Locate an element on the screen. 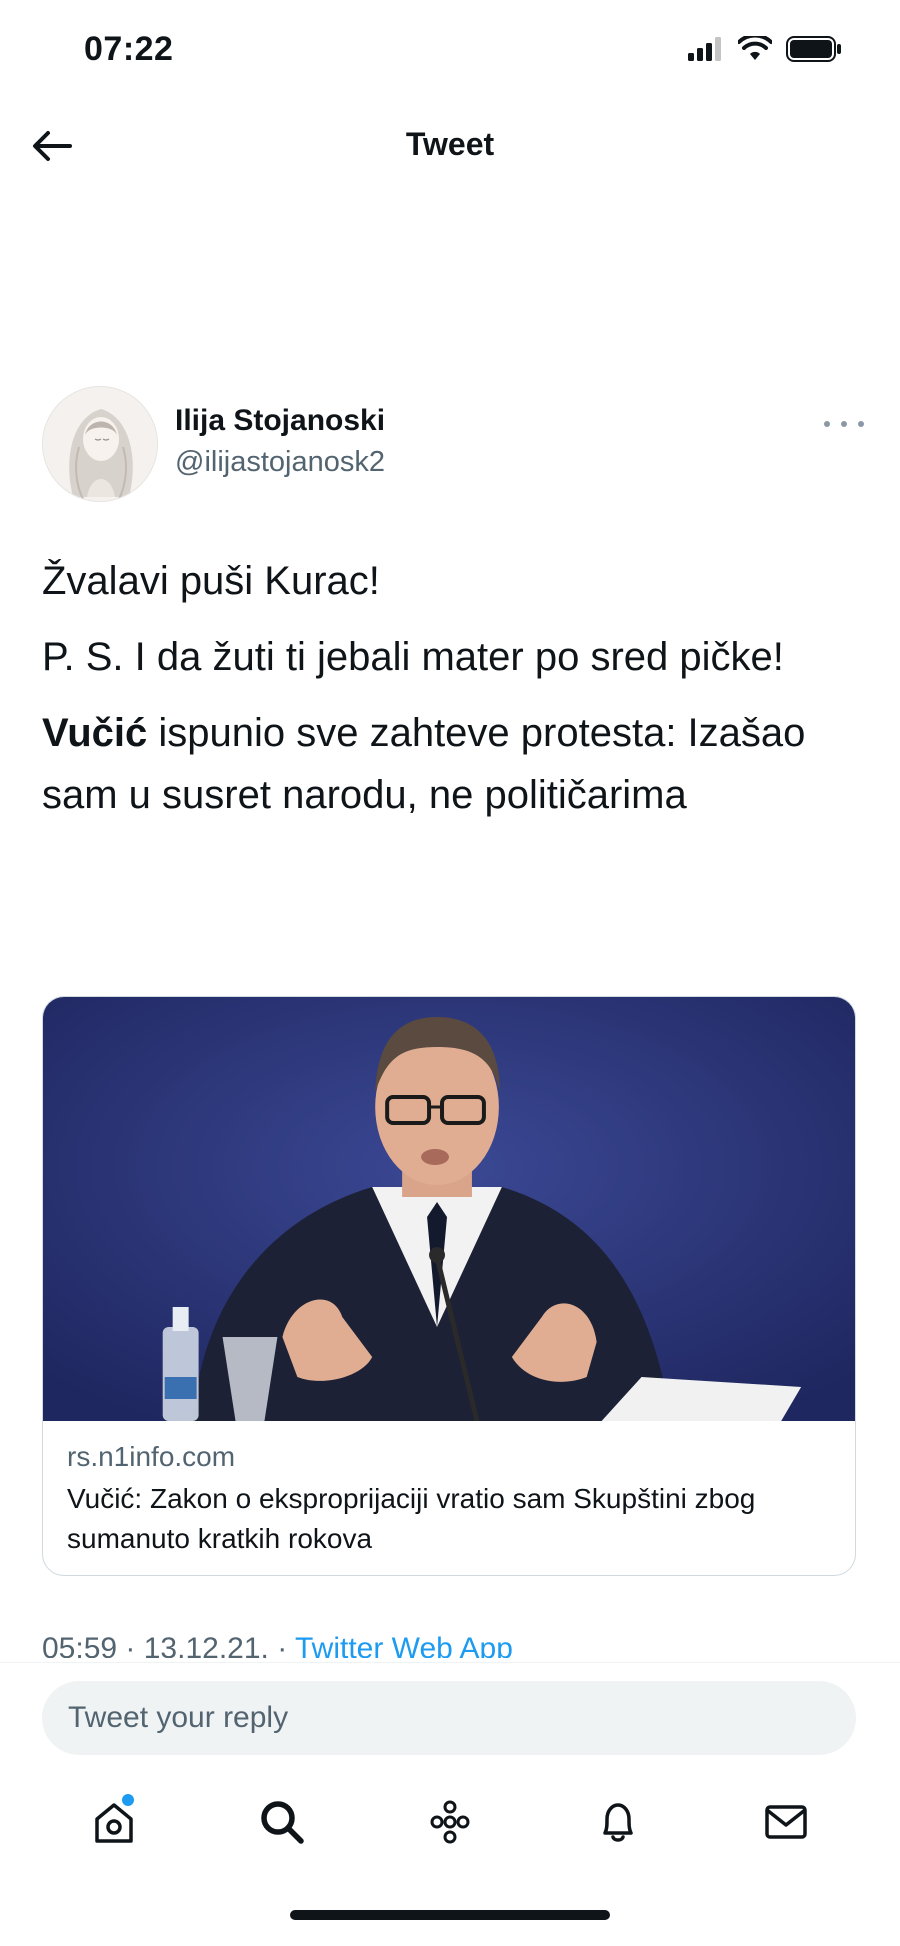 The width and height of the screenshot is (900, 1946). tab-bar is located at coordinates (450, 1822).